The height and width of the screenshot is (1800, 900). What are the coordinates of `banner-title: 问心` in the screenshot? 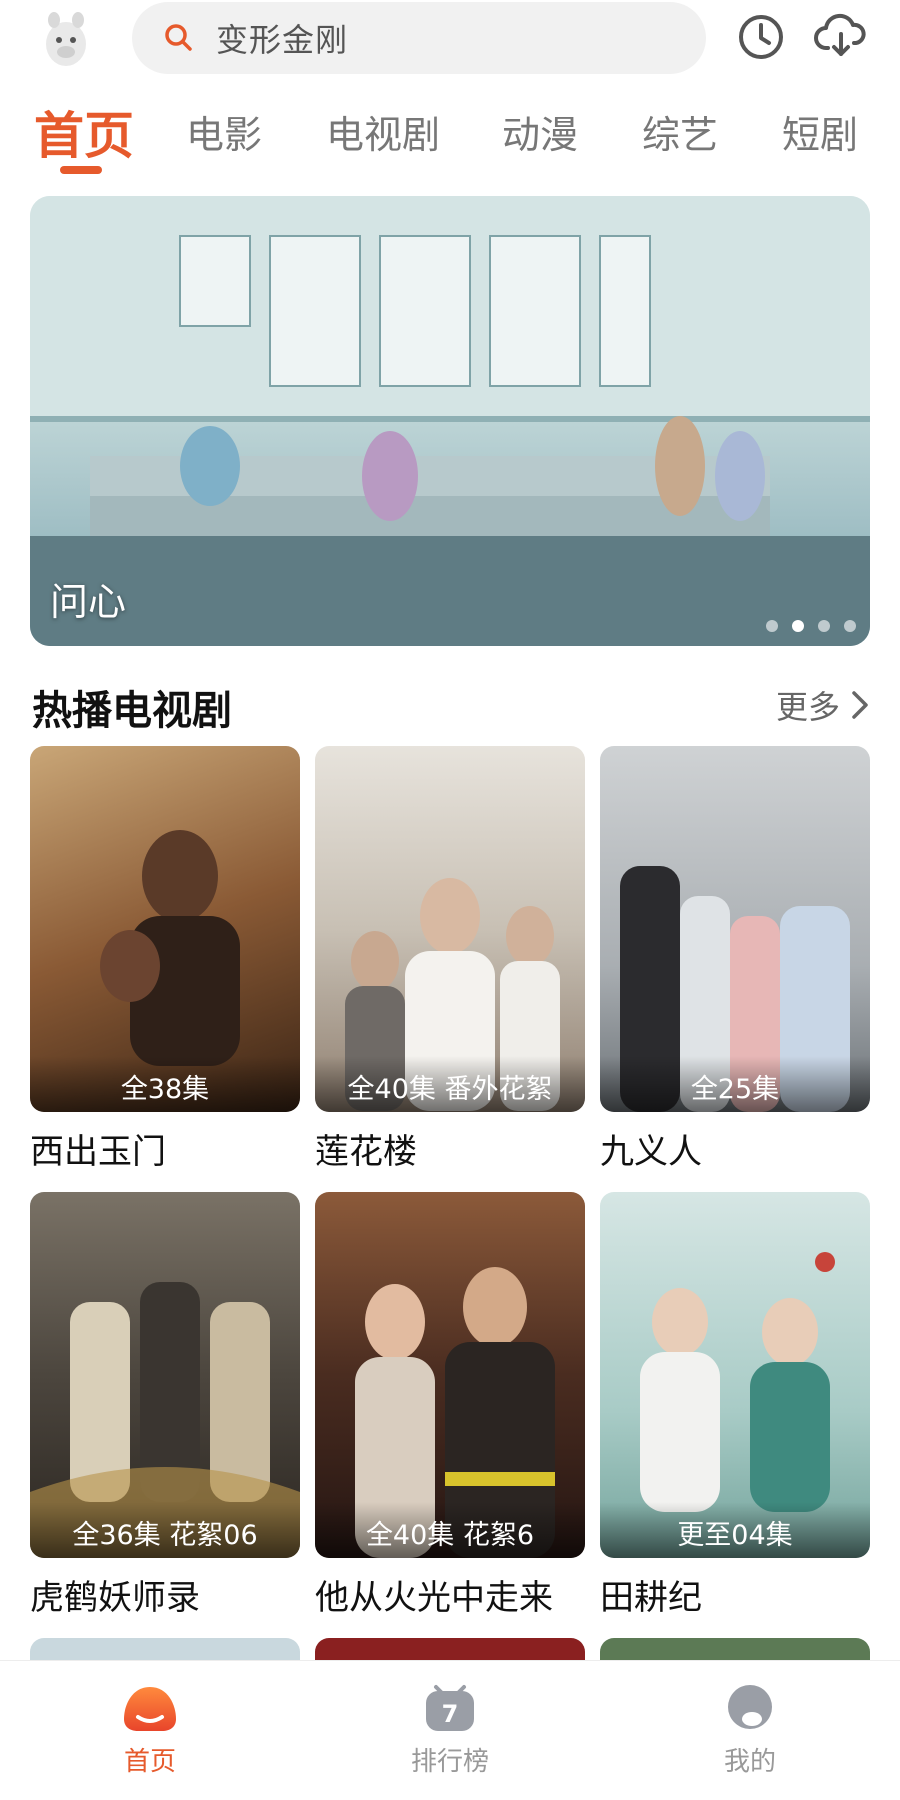 It's located at (88, 602).